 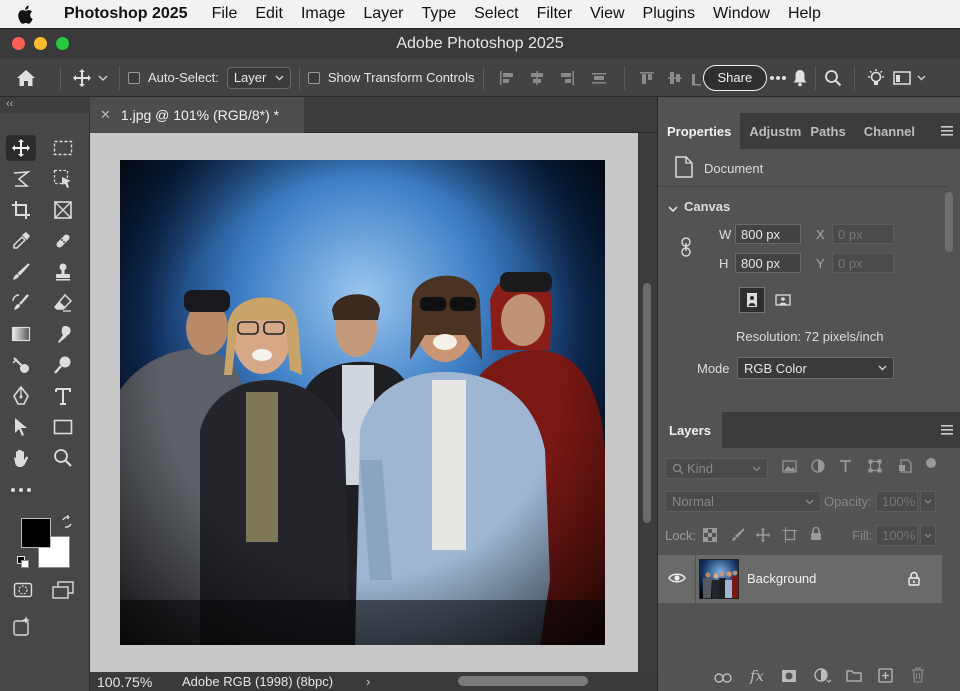 What do you see at coordinates (131, 14) in the screenshot?
I see `menu-app-name: Photoshop 2025` at bounding box center [131, 14].